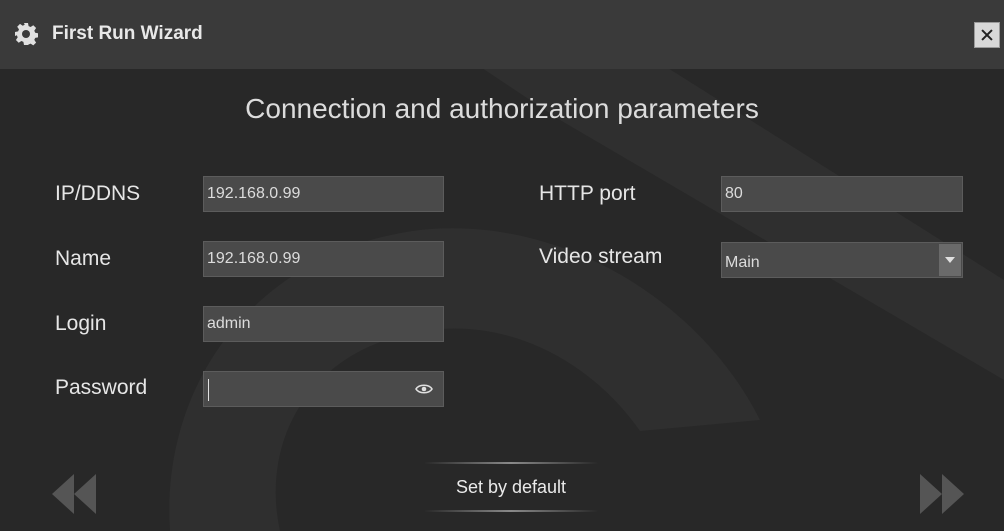 The height and width of the screenshot is (531, 1004). What do you see at coordinates (511, 511) in the screenshot?
I see `button-bottom-border` at bounding box center [511, 511].